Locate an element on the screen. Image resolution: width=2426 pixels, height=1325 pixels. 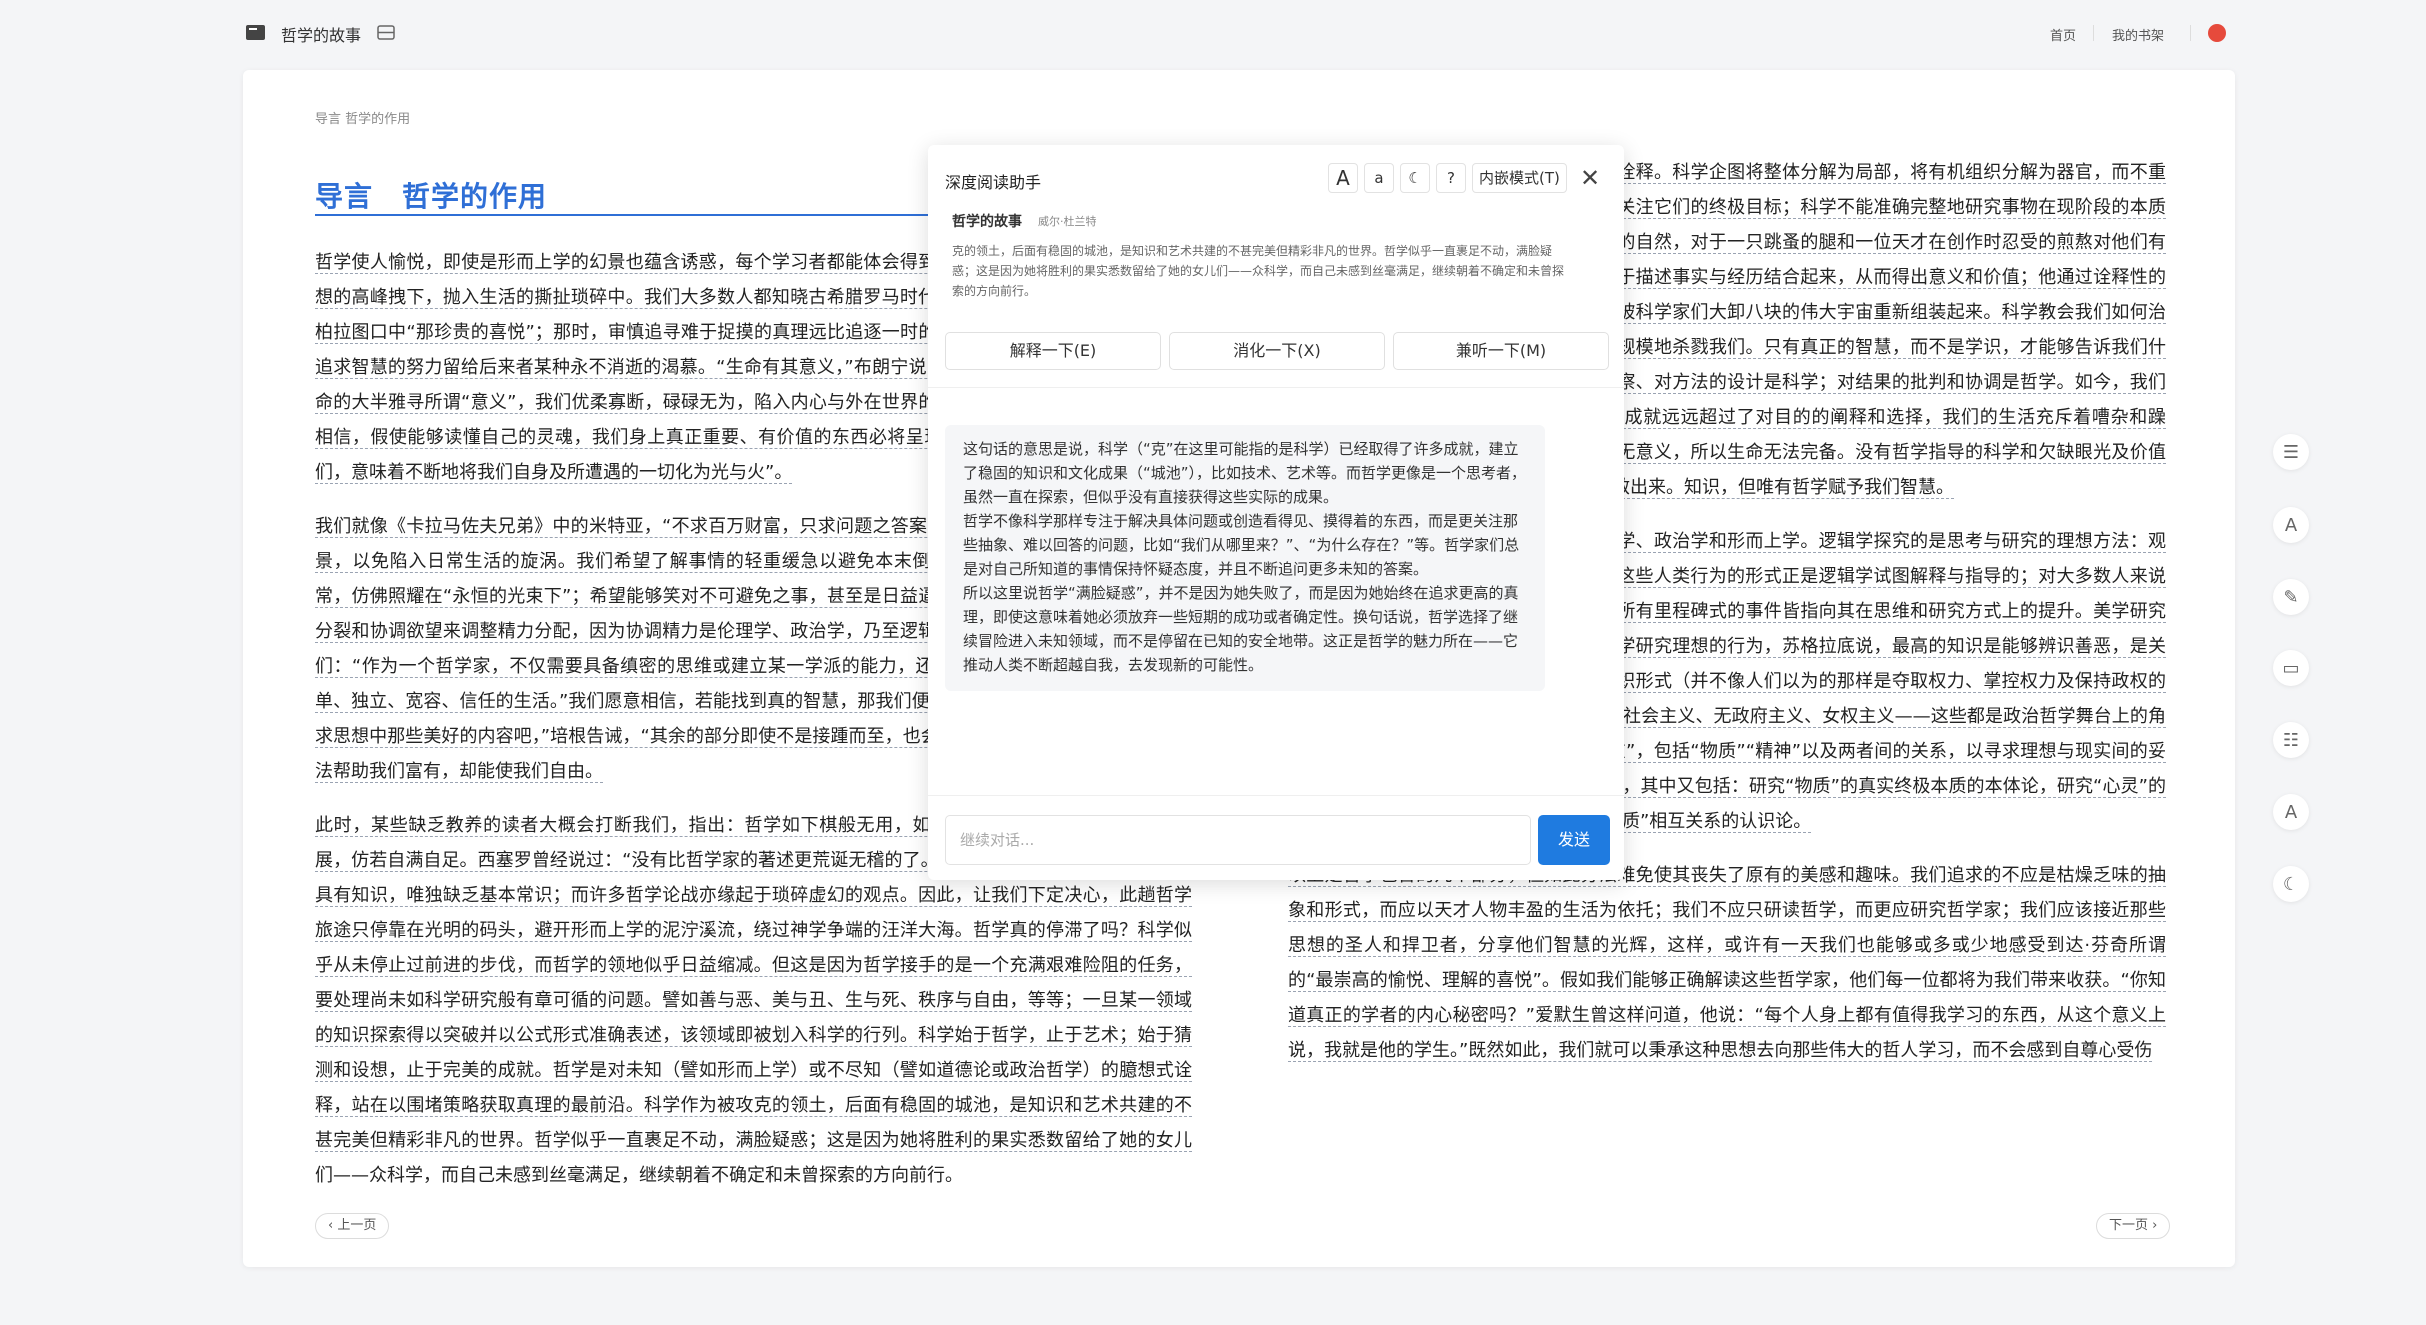
nav-bookshelf-link: 我的书架 is located at coordinates (2138, 34).